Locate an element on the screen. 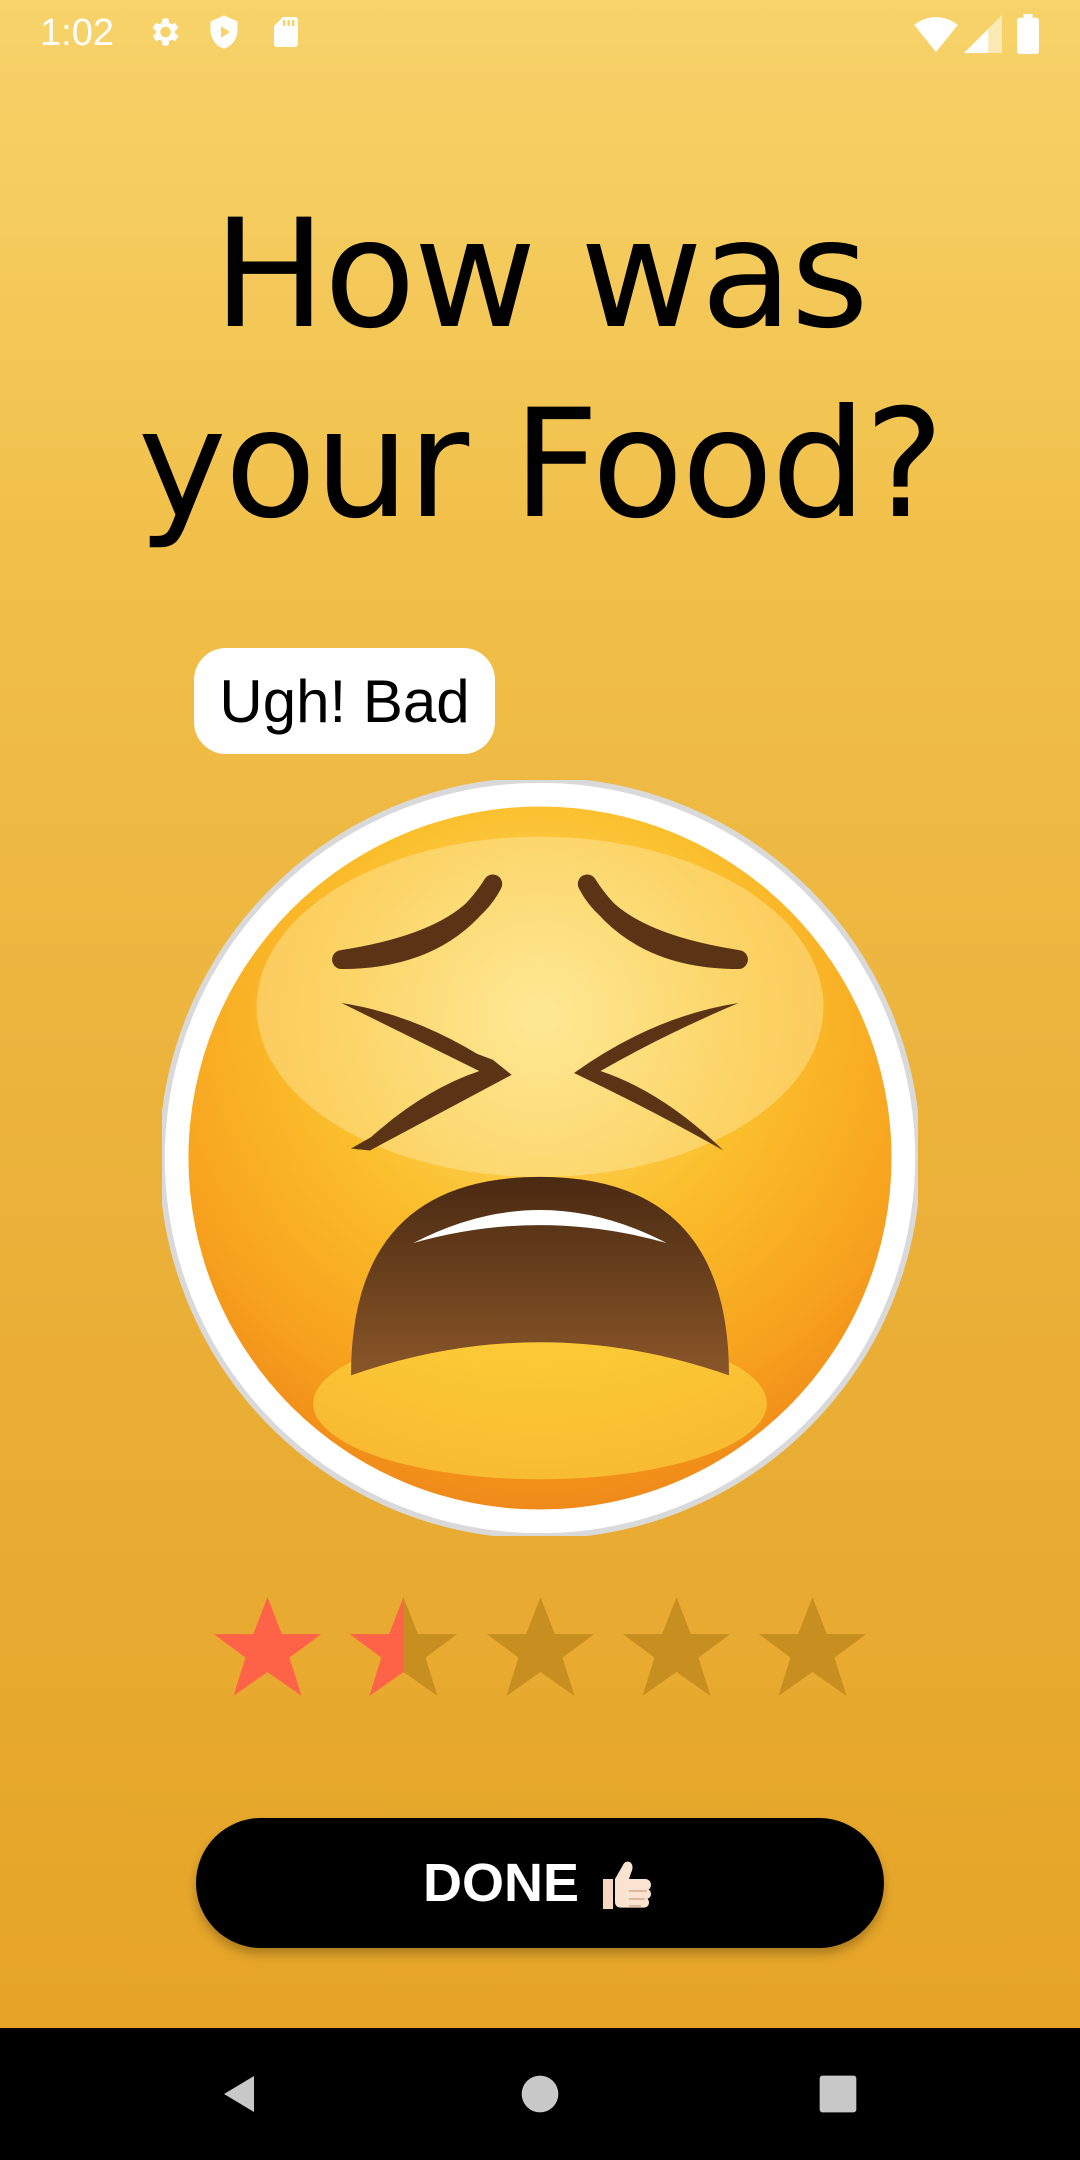 The height and width of the screenshot is (2160, 1080). battery-icon is located at coordinates (1028, 34).